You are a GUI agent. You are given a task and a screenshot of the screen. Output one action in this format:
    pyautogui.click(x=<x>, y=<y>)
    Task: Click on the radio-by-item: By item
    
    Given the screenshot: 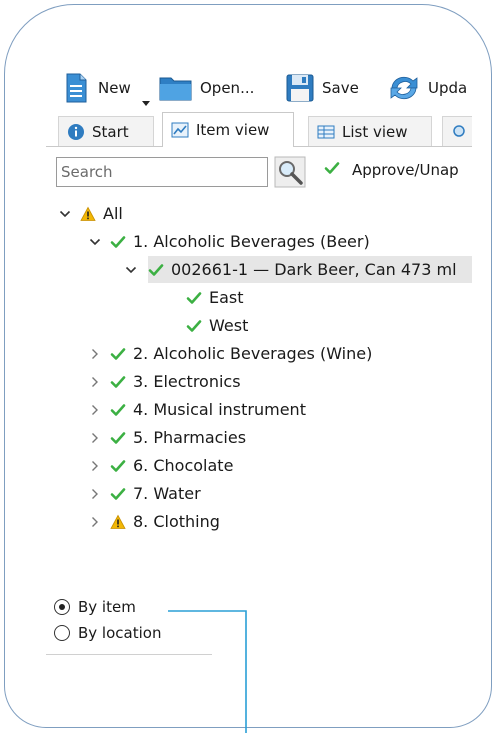 What is the action you would take?
    pyautogui.click(x=95, y=607)
    